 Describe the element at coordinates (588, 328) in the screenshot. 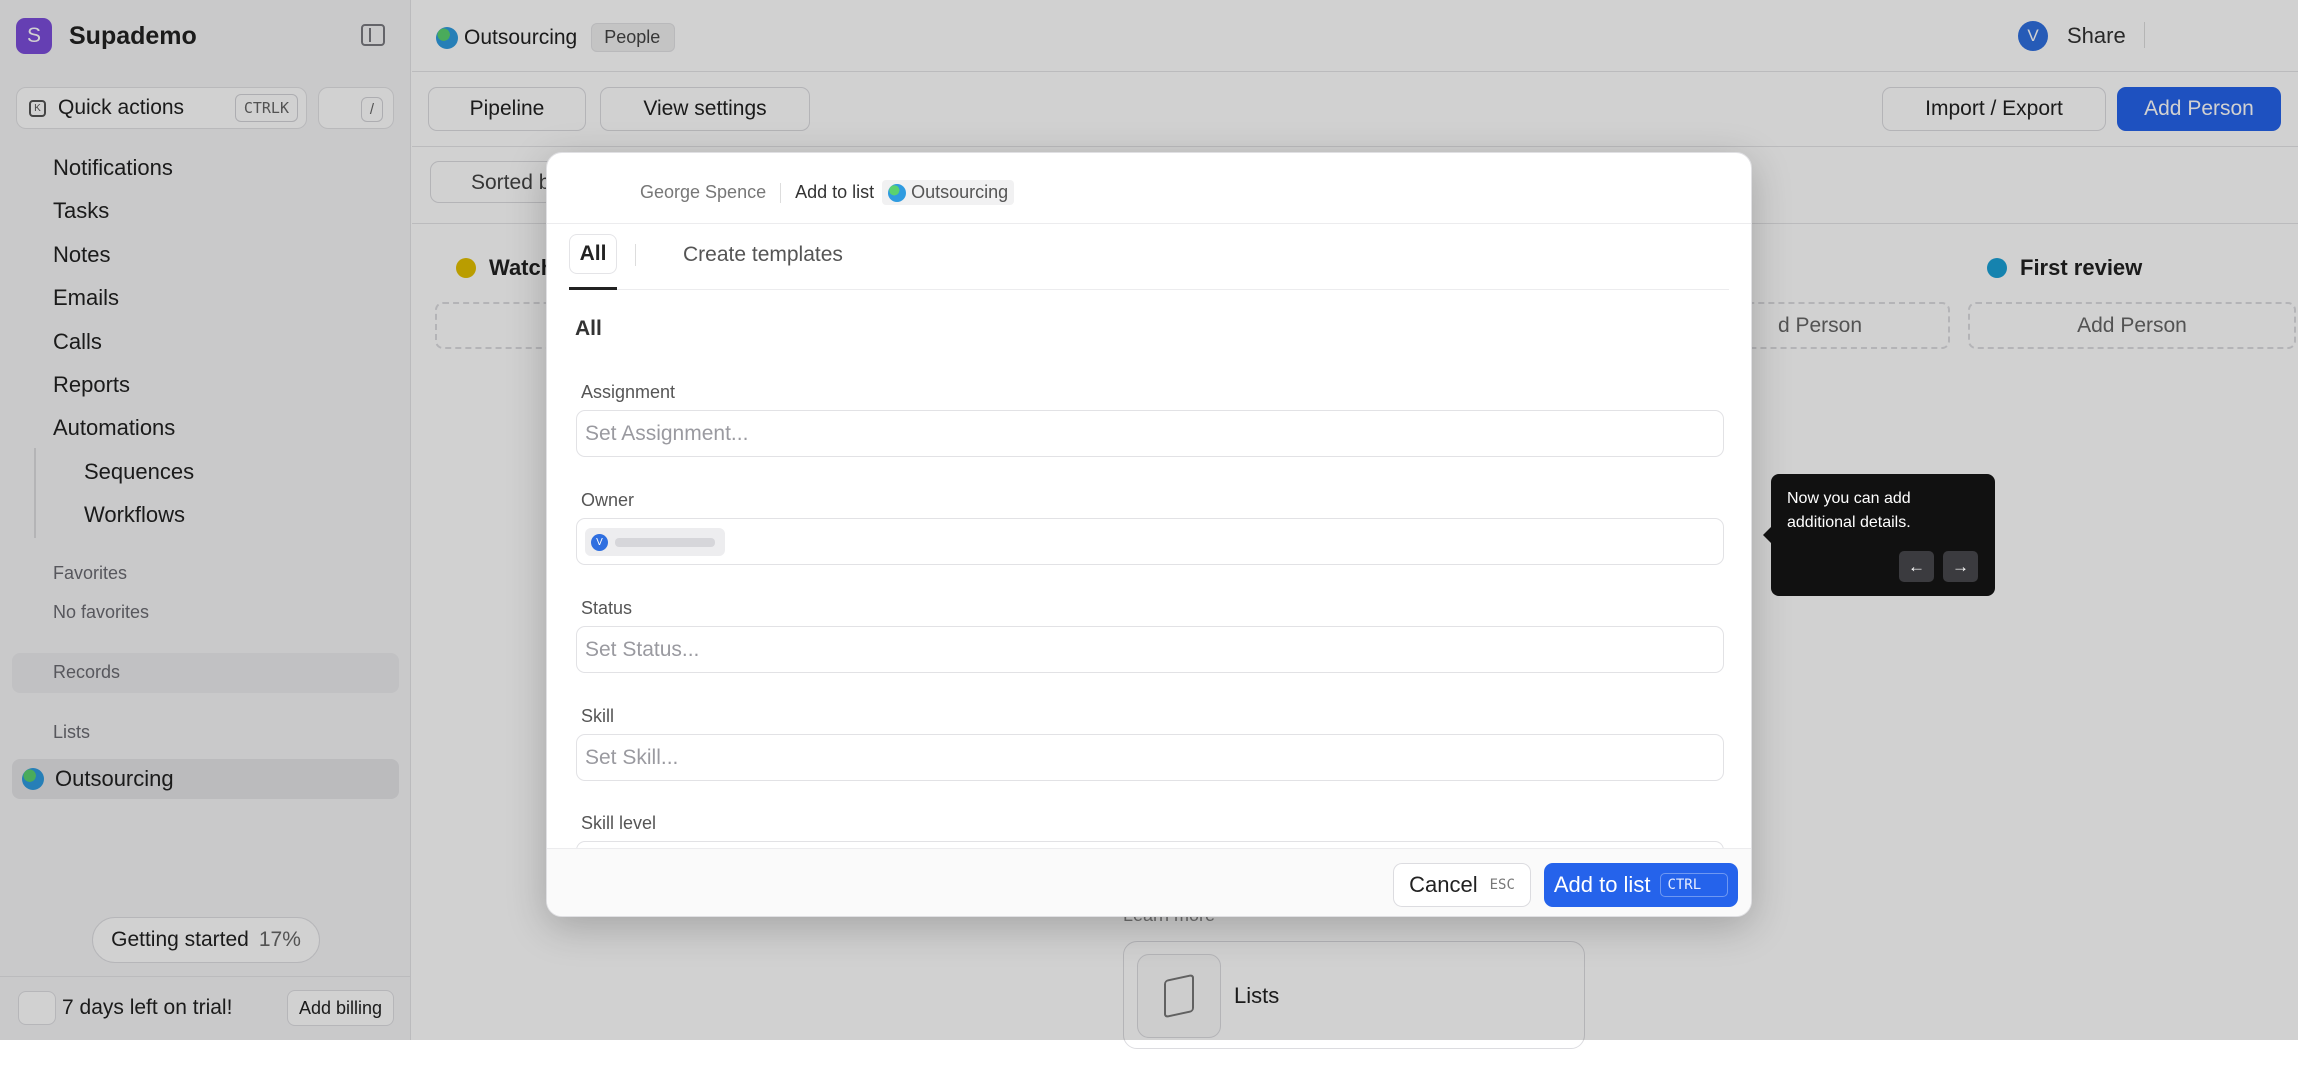

I see `section-title: All` at that location.